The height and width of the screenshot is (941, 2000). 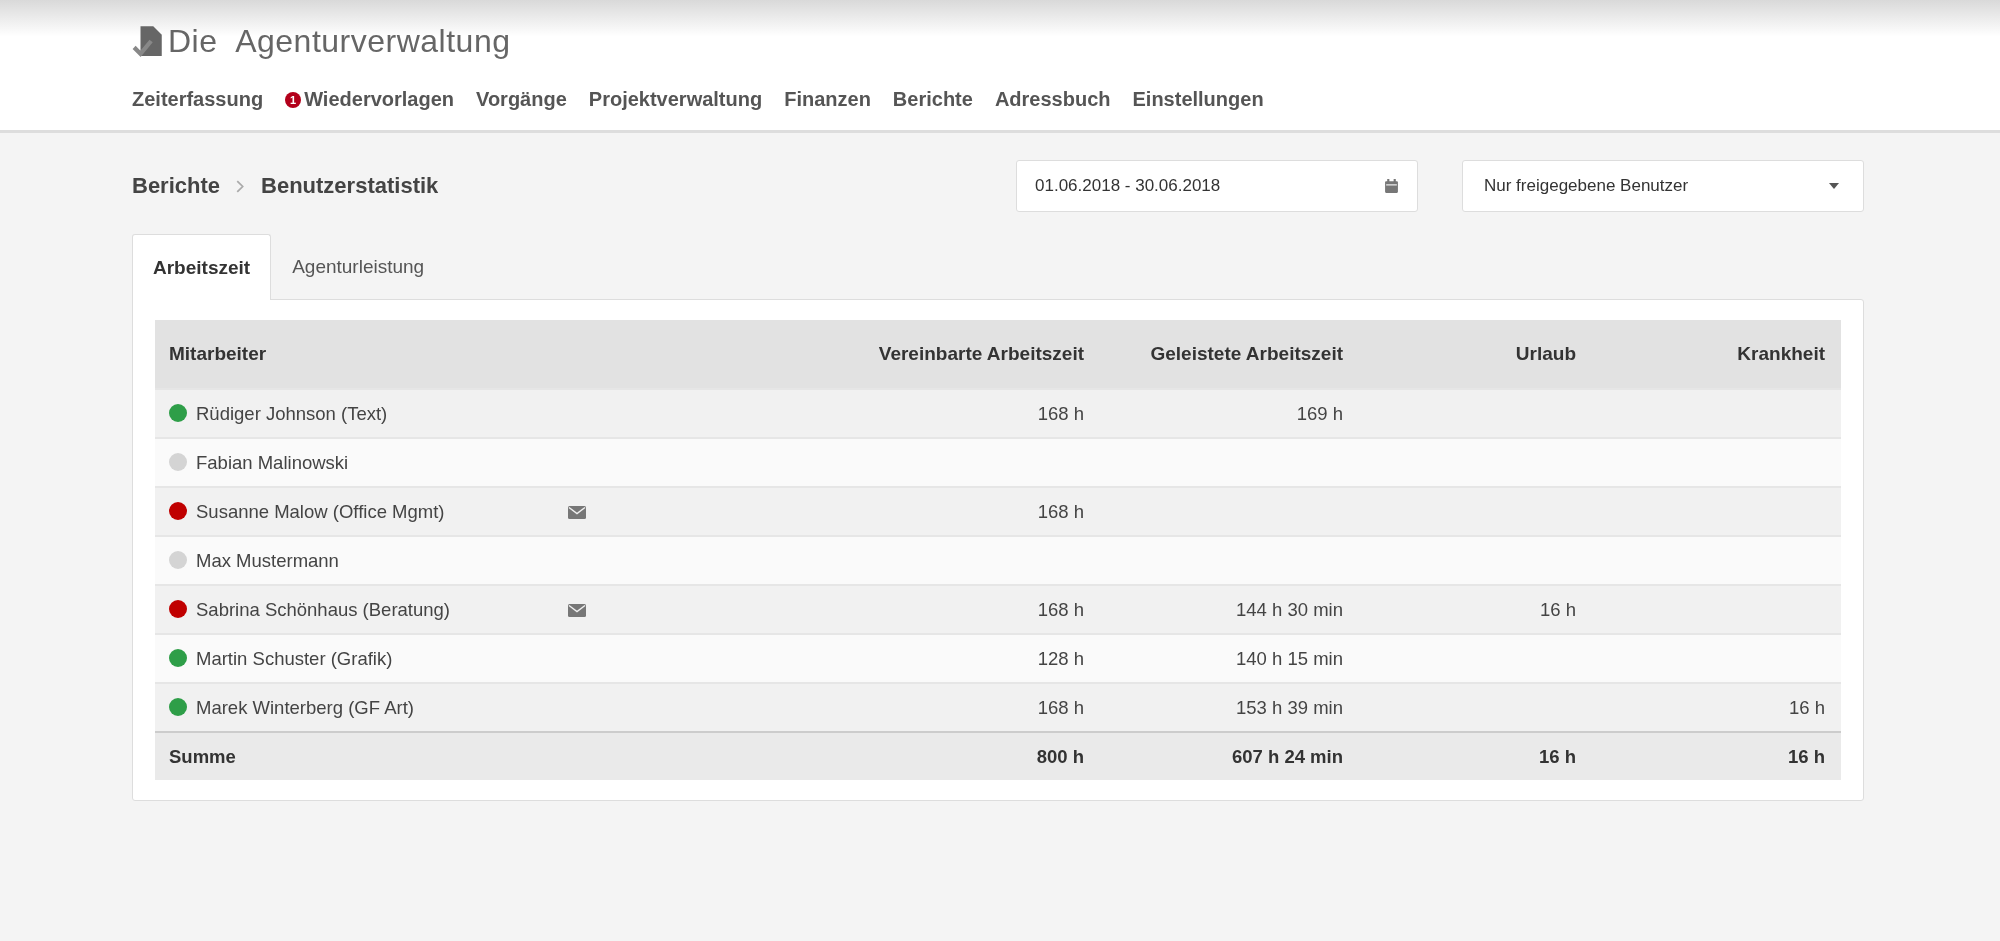 I want to click on employee-name: Max Mustermann, so click(x=268, y=561).